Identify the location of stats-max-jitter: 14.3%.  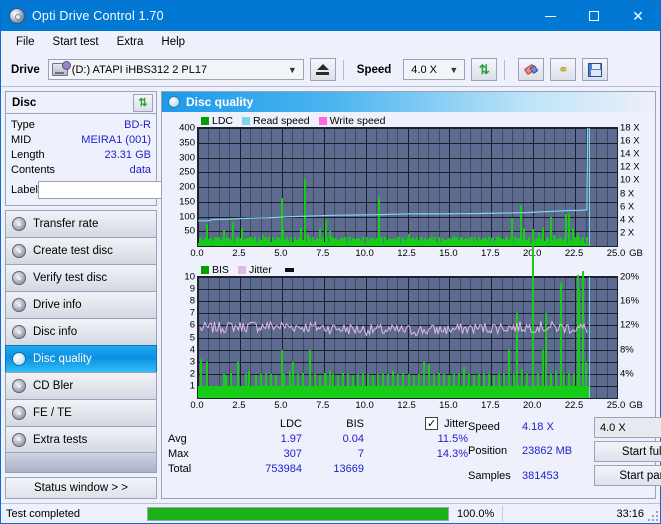
(452, 454).